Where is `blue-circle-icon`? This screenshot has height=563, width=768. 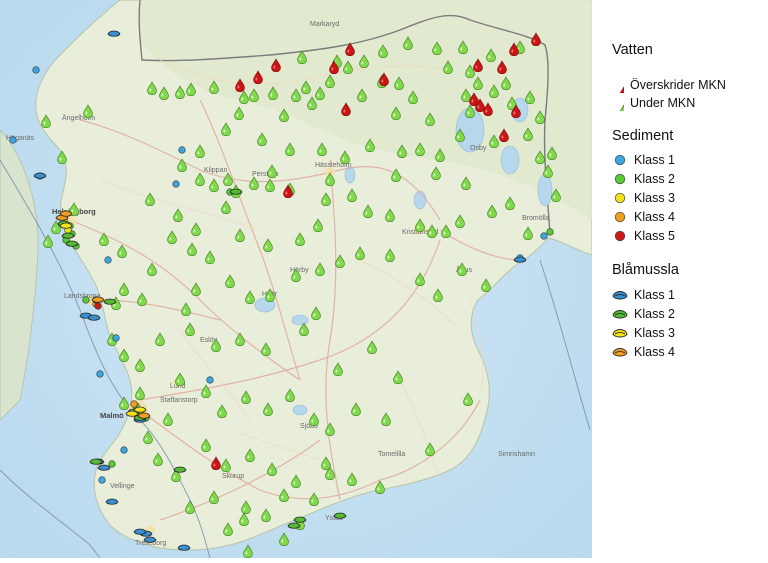 blue-circle-icon is located at coordinates (620, 160).